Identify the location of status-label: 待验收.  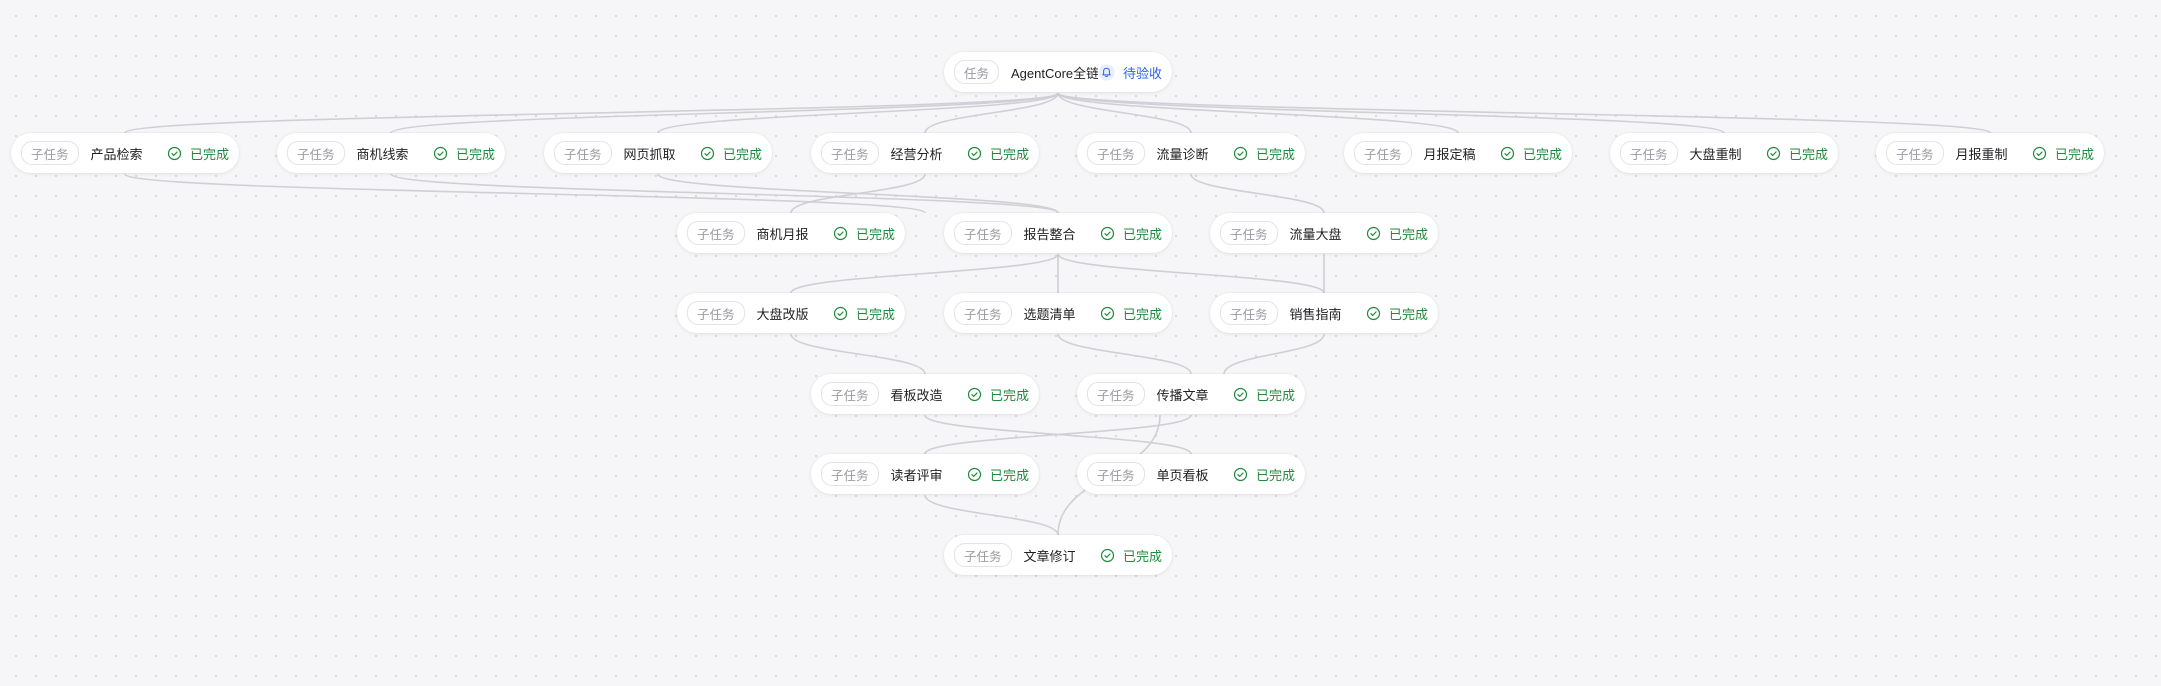
(1142, 73).